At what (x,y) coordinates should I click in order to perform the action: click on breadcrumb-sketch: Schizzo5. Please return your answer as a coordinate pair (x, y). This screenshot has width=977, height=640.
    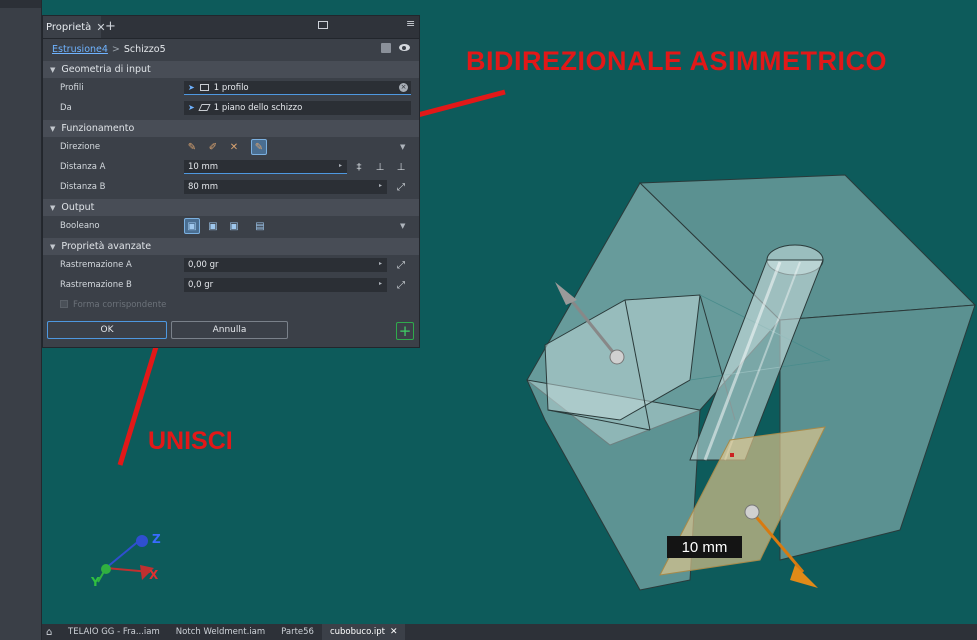
    Looking at the image, I should click on (144, 49).